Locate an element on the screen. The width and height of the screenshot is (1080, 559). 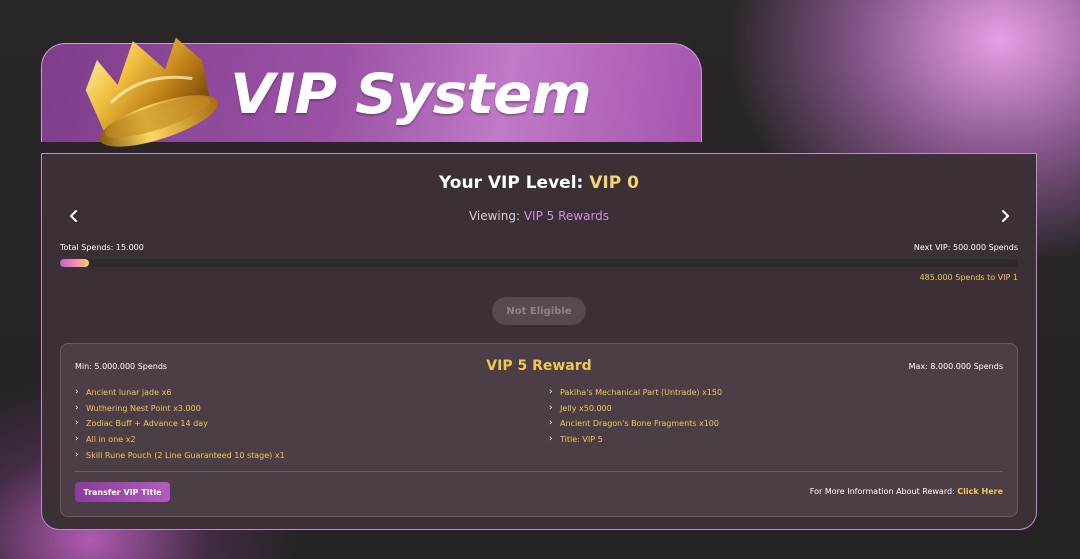
list-item: › Ancient Dragon's Bone Fragments x100 is located at coordinates (635, 424).